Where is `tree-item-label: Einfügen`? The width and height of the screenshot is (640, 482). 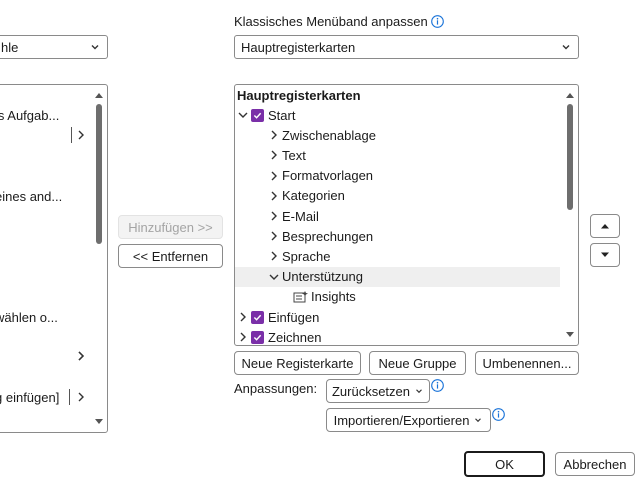 tree-item-label: Einfügen is located at coordinates (294, 317).